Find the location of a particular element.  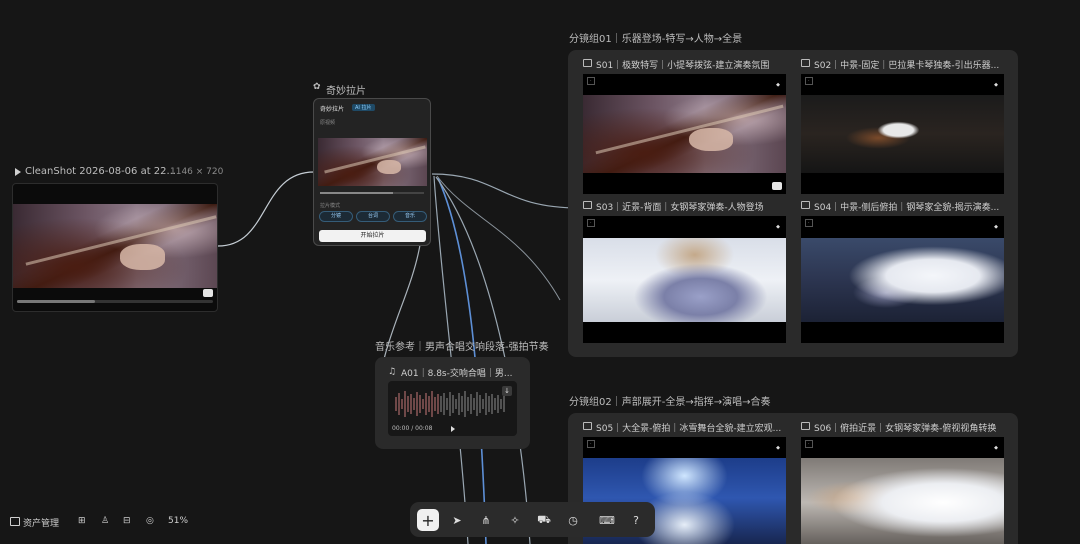

chip-shots: 分镜 is located at coordinates (336, 216).